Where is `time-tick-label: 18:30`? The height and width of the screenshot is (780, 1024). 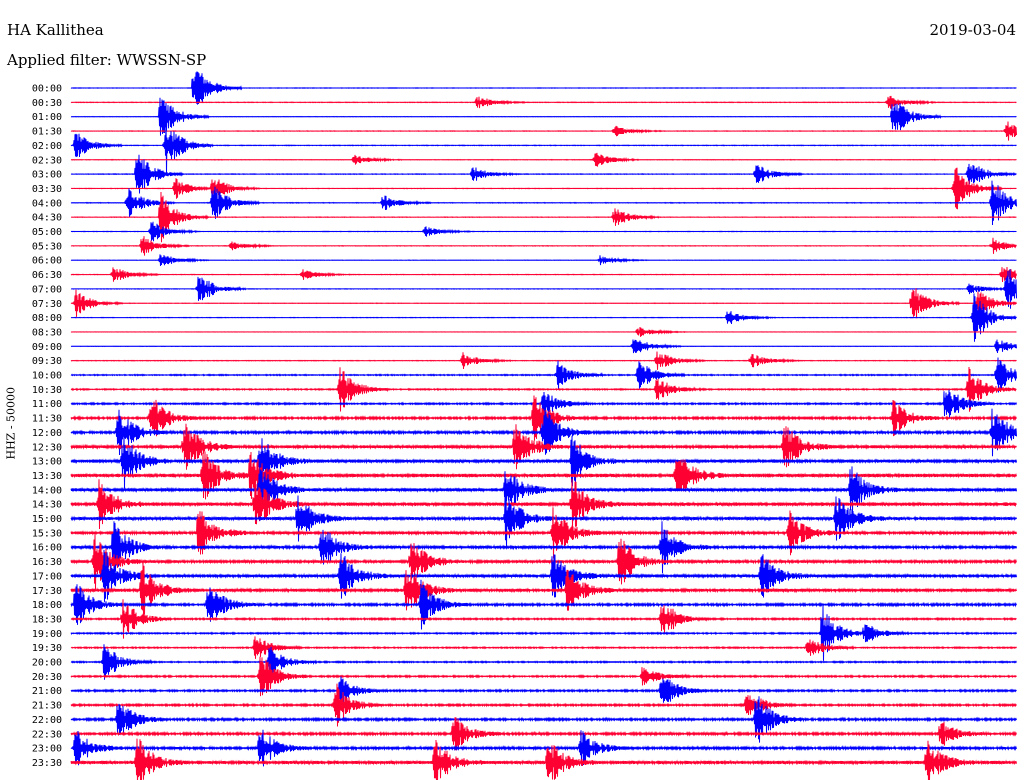 time-tick-label: 18:30 is located at coordinates (47, 619).